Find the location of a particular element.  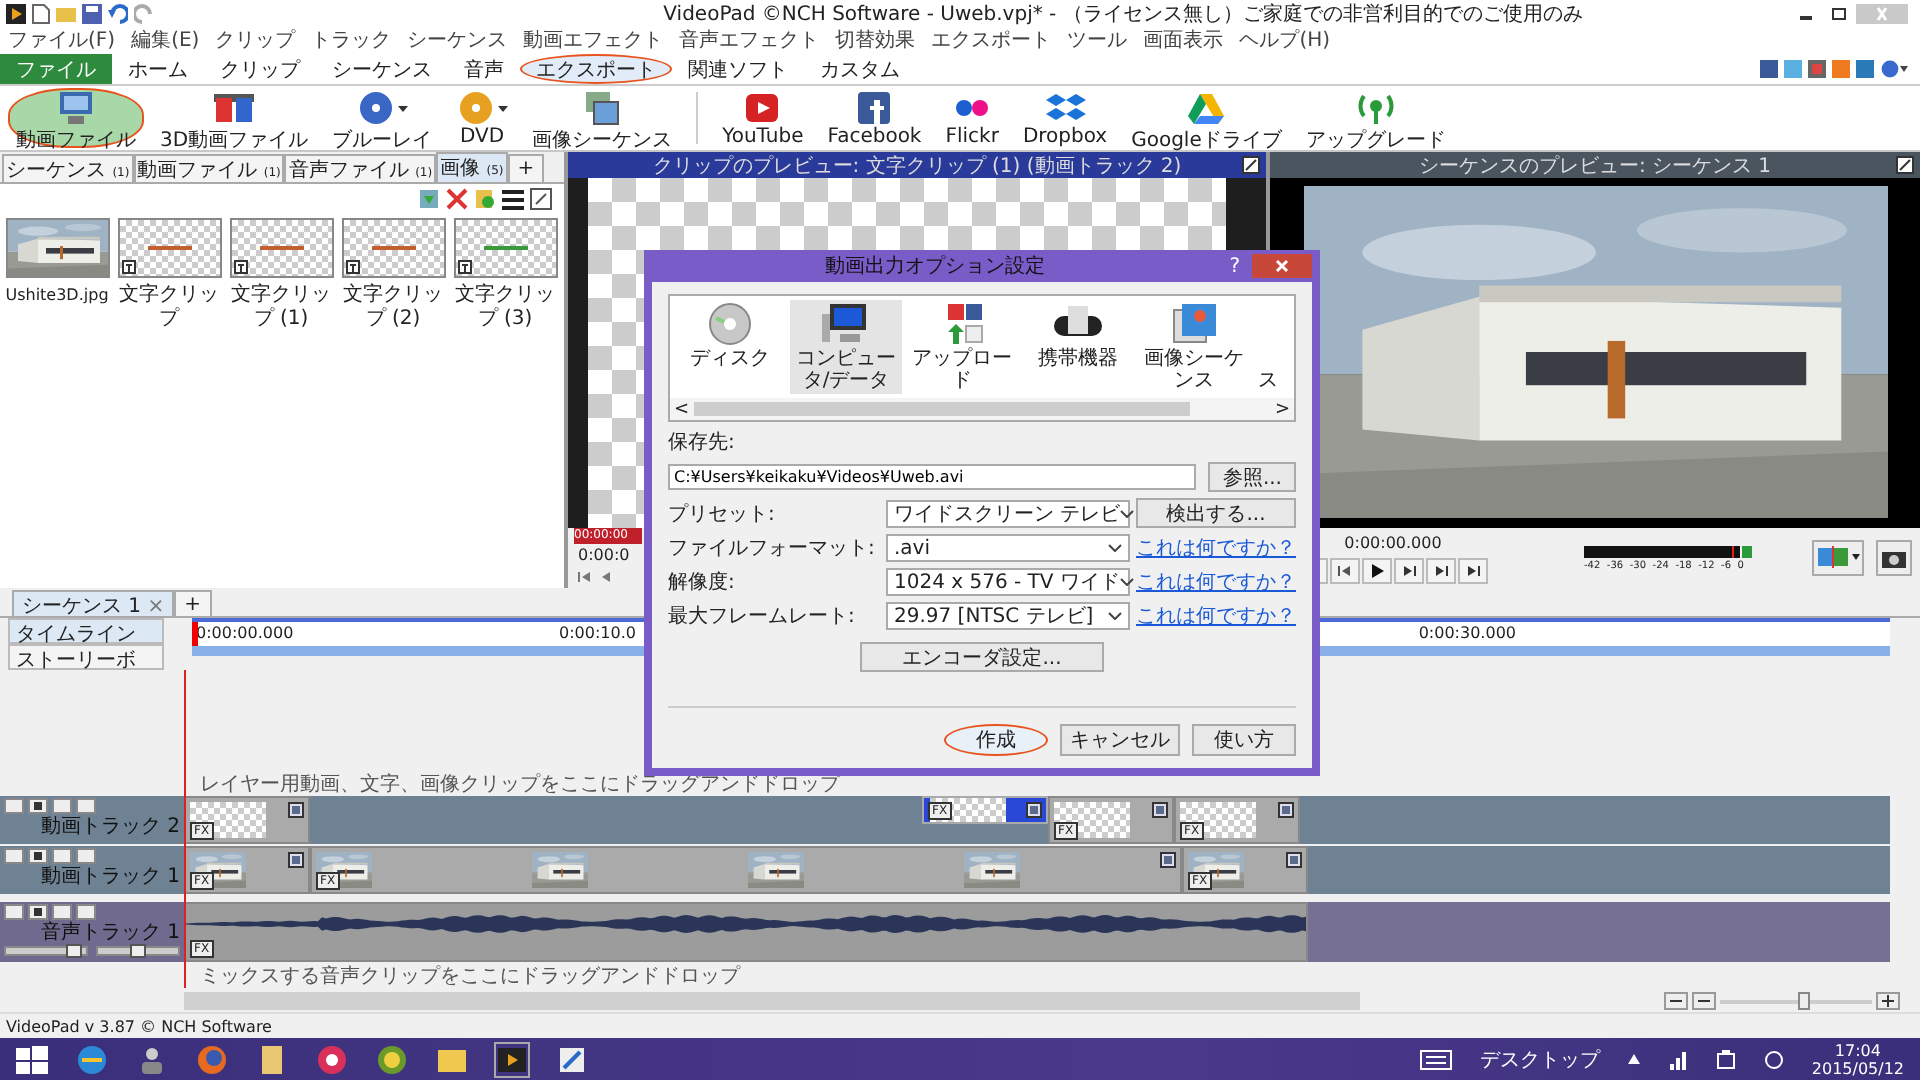

ruler-label: 0:00:10.0 is located at coordinates (597, 634).